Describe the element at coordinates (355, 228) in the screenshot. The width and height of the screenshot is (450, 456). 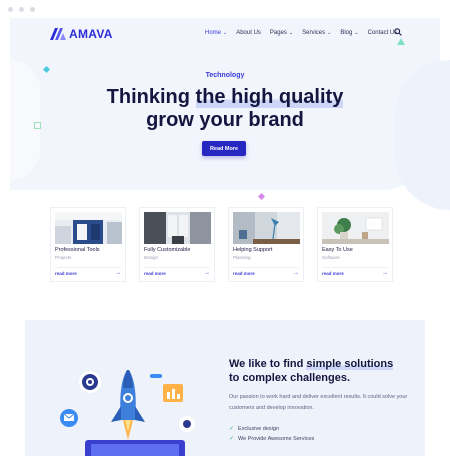
I see `card-image-plant-shelf` at that location.